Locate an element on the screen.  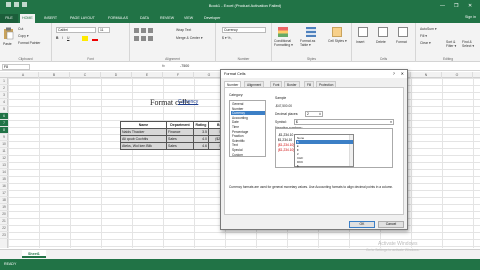
row-header-1: 1 is located at coordinates (4, 81).